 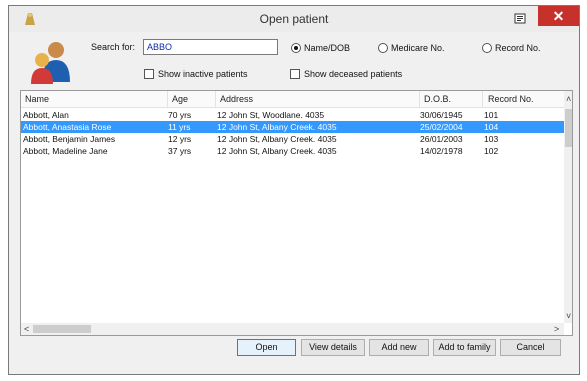 What do you see at coordinates (236, 99) in the screenshot?
I see `column-header-address: Address` at bounding box center [236, 99].